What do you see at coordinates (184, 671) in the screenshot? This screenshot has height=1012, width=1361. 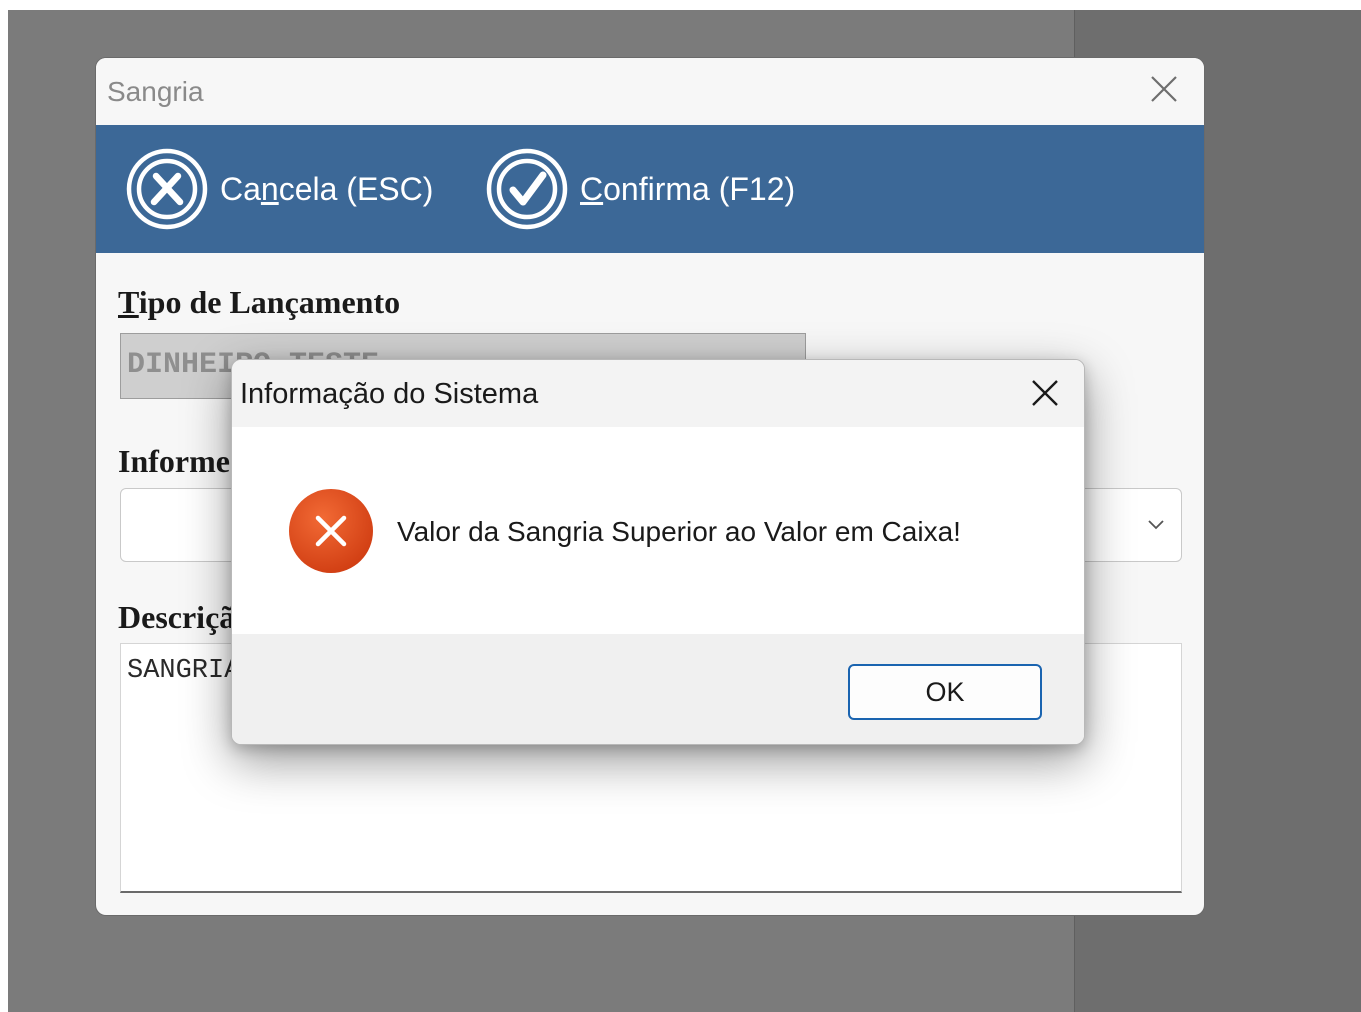 I see `descricao-value: SANGRIA` at bounding box center [184, 671].